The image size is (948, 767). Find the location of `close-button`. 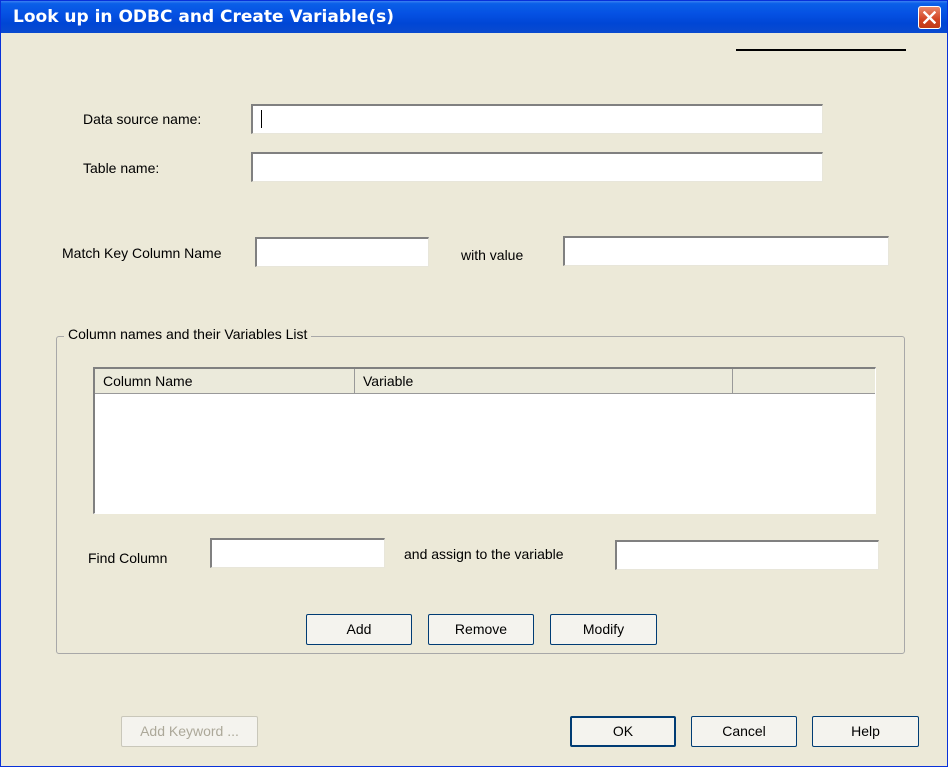

close-button is located at coordinates (929, 17).